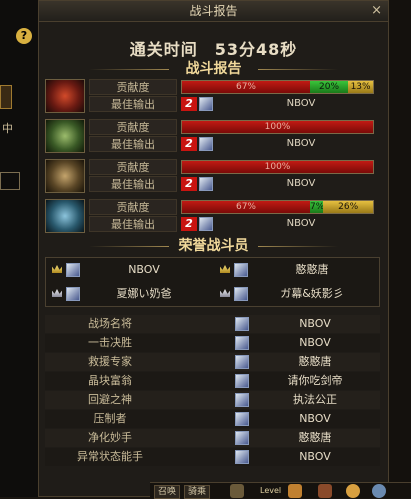 The width and height of the screenshot is (411, 499). I want to click on award-title: 晶块富翁, so click(110, 380).